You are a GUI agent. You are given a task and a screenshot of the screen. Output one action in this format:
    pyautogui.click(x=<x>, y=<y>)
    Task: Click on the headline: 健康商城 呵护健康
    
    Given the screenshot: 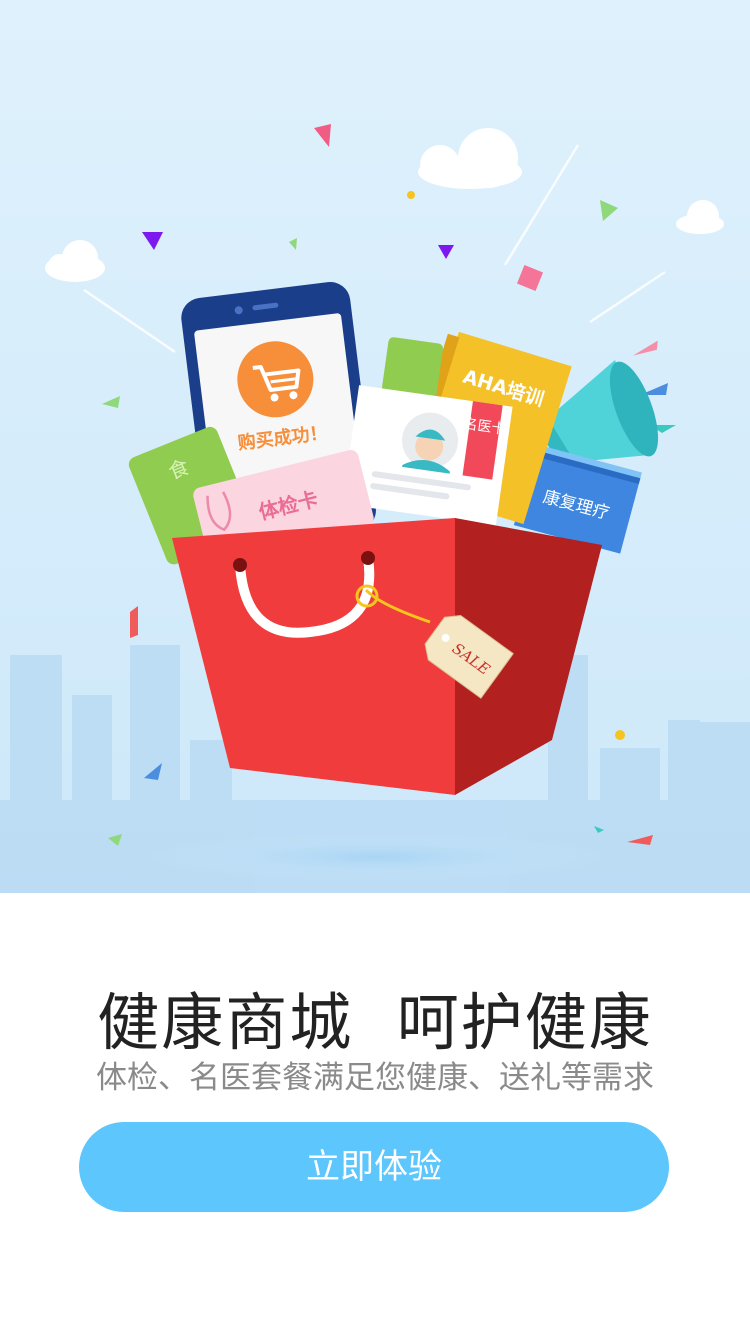 What is the action you would take?
    pyautogui.click(x=375, y=1022)
    